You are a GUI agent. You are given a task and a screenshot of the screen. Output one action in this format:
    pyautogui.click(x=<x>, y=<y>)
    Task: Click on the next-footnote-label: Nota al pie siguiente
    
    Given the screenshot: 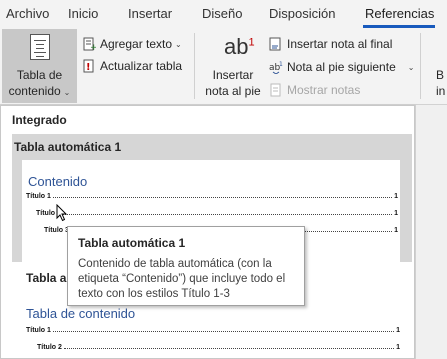 What is the action you would take?
    pyautogui.click(x=341, y=67)
    